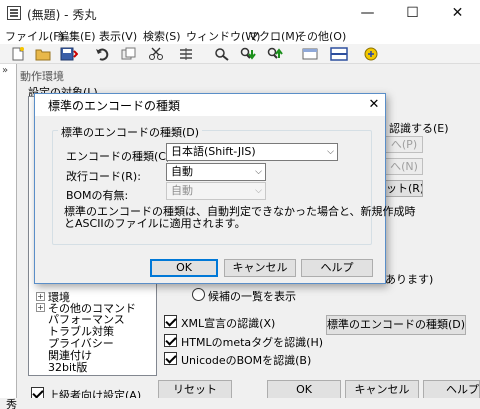  What do you see at coordinates (195, 390) in the screenshot?
I see `reset-button: リセット` at bounding box center [195, 390].